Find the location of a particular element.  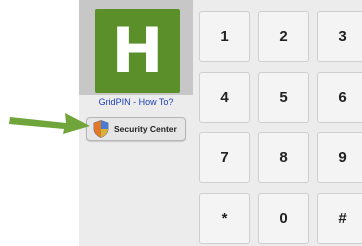

keypad-key-hash: # is located at coordinates (339, 218).